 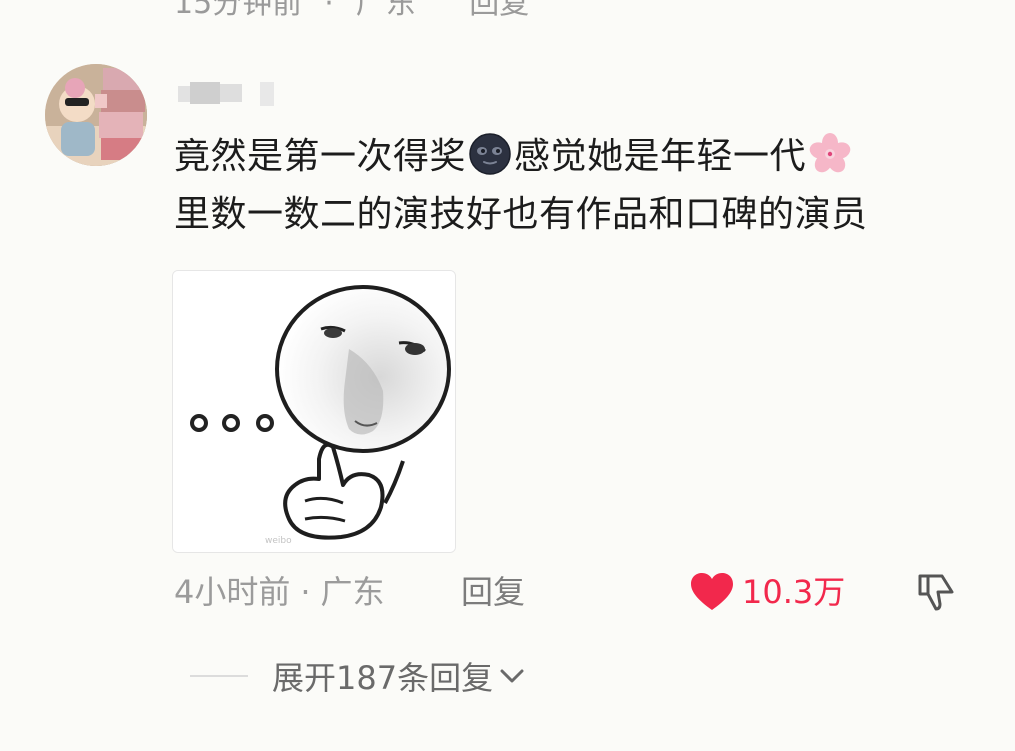 I want to click on like-button: 10.3万, so click(x=767, y=592).